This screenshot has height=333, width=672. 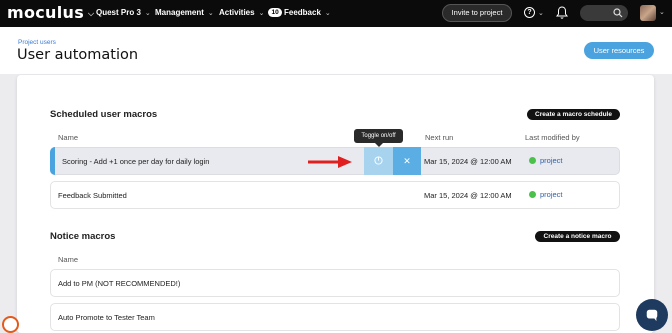 What do you see at coordinates (552, 137) in the screenshot?
I see `column-header-last-modified: Last modified by` at bounding box center [552, 137].